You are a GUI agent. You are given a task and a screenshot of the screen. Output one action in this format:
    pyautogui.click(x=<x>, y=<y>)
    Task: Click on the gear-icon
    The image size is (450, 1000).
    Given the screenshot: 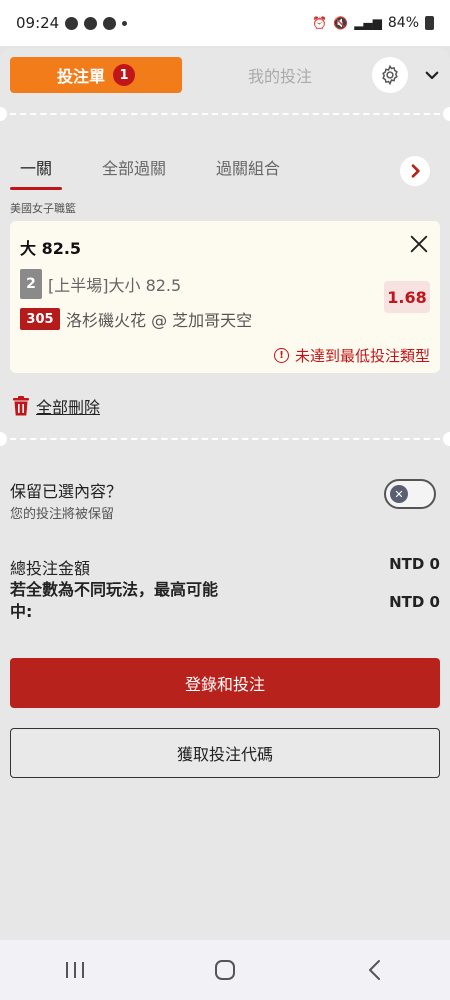 What is the action you would take?
    pyautogui.click(x=390, y=75)
    